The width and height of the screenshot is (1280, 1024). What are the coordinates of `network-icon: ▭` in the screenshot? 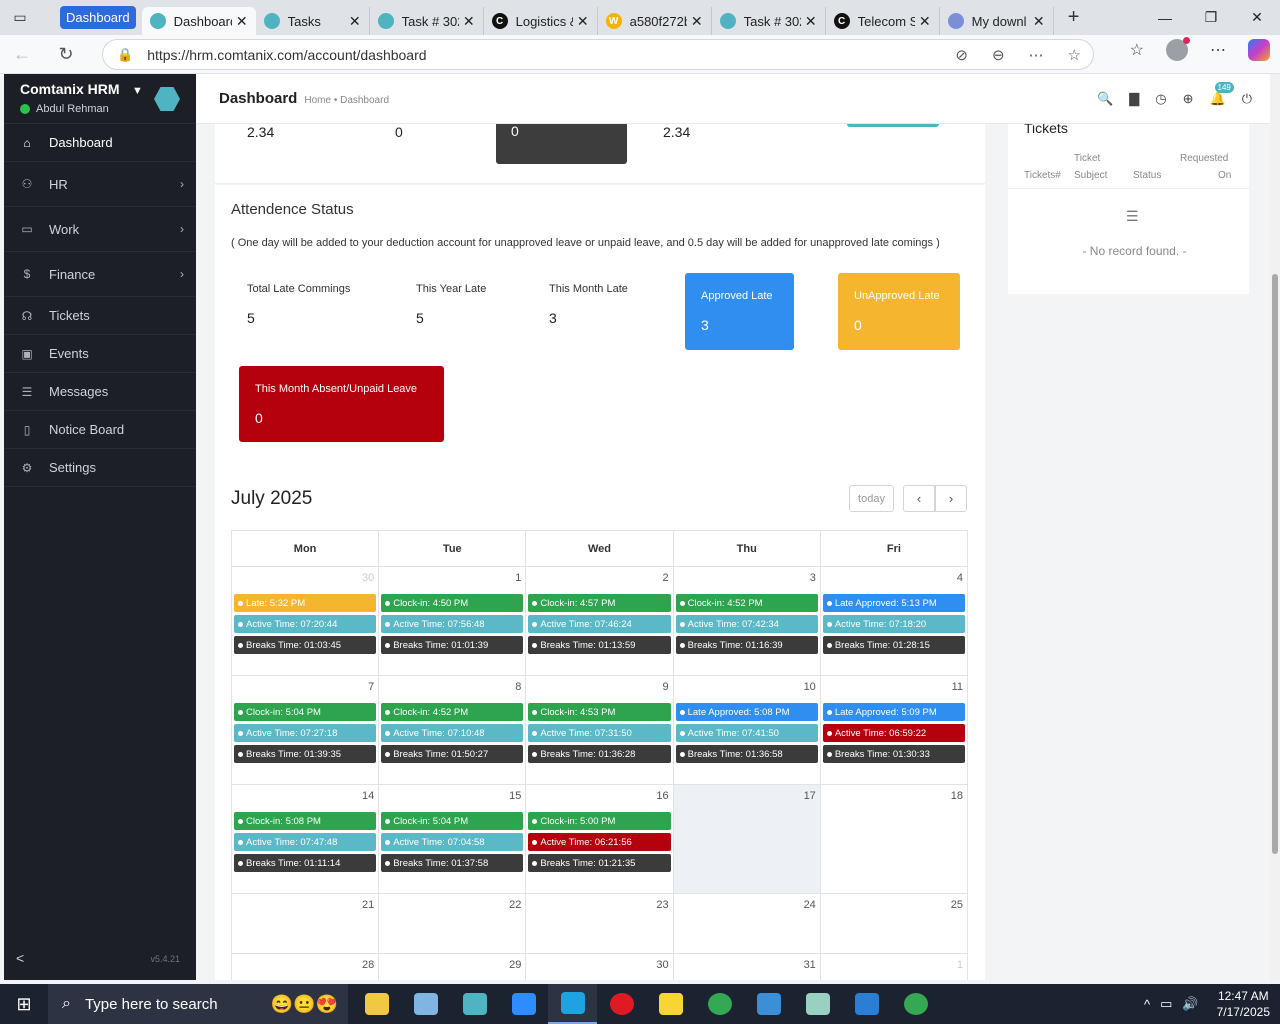 It's located at (1166, 1004).